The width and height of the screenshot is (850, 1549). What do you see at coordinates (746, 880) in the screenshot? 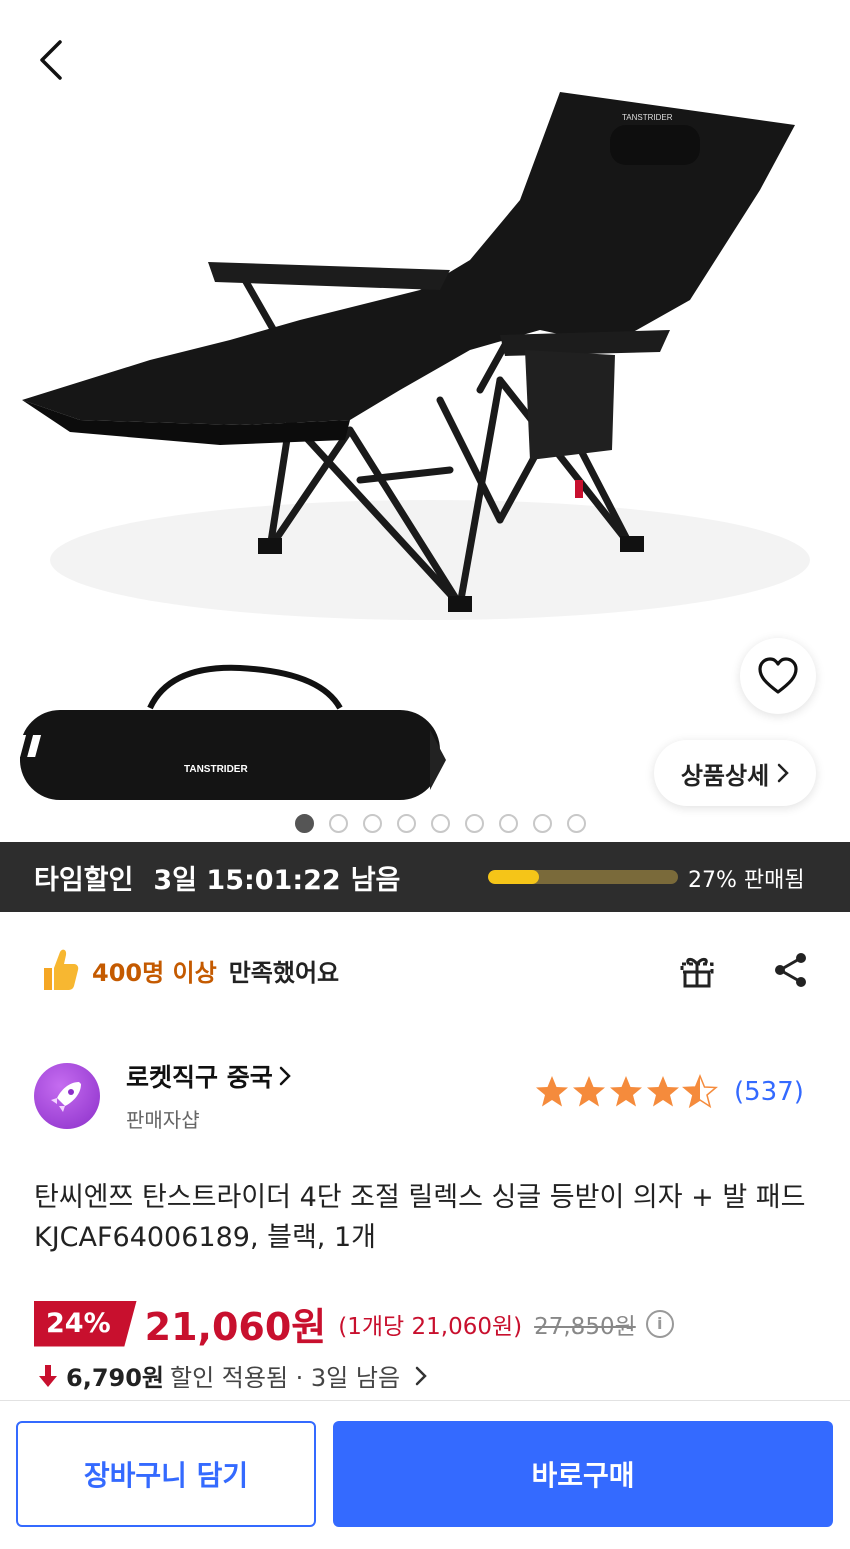
I see `sold-percent-text: 27% 판매됨` at bounding box center [746, 880].